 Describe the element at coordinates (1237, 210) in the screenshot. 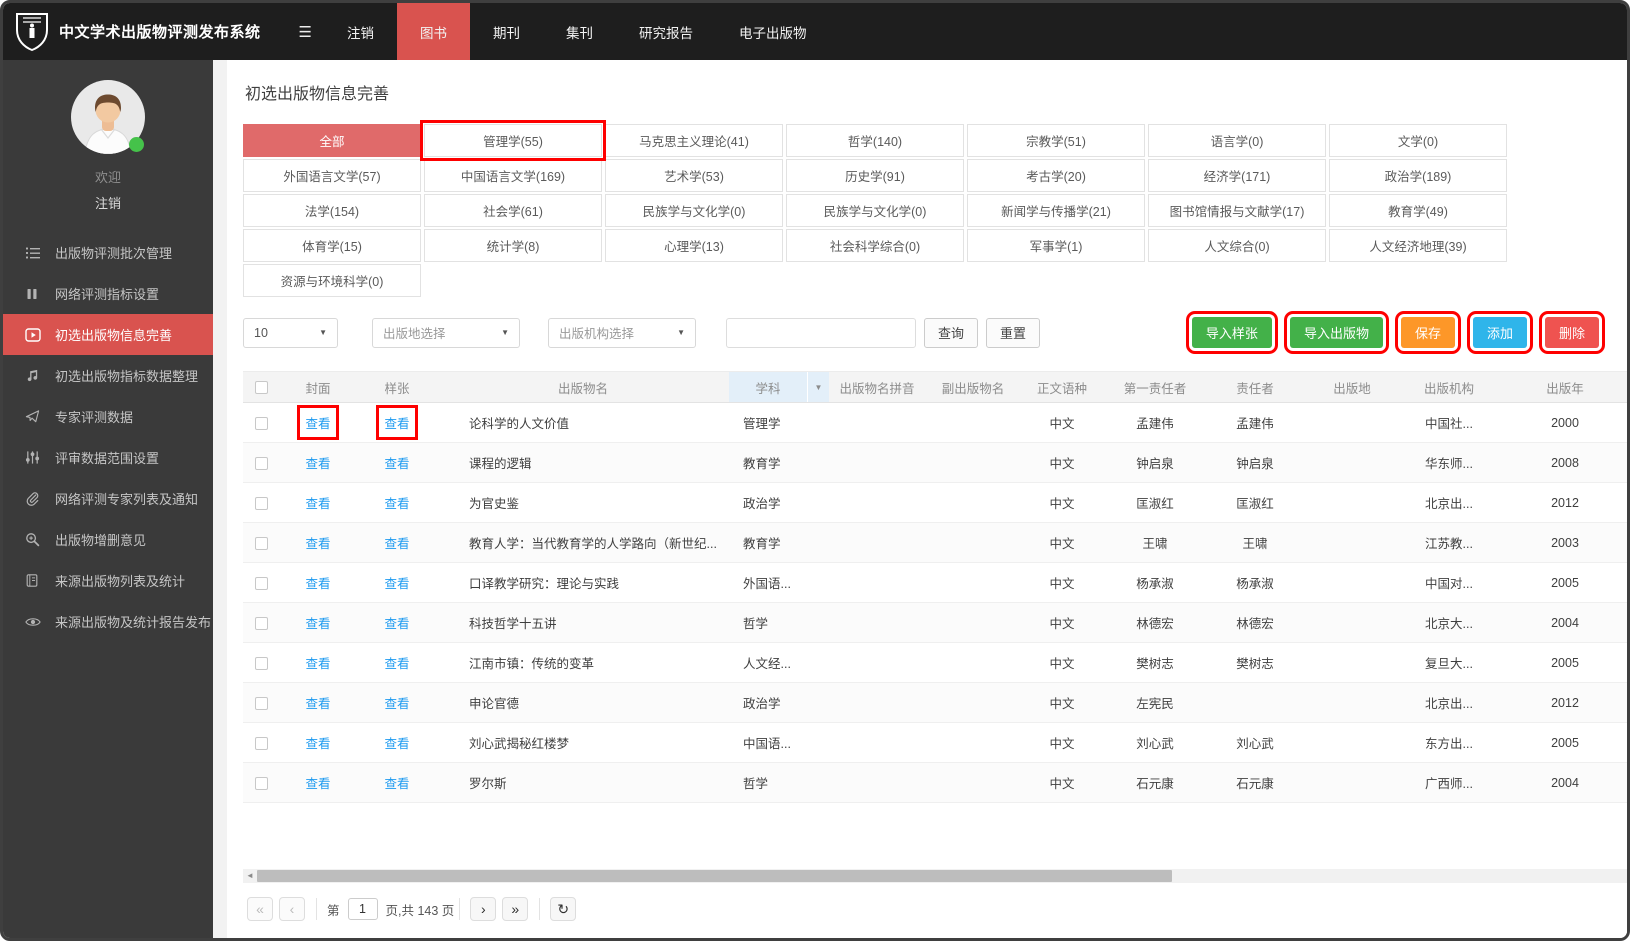

I see `category-button-19: 图书馆情报与文献学(17)` at that location.